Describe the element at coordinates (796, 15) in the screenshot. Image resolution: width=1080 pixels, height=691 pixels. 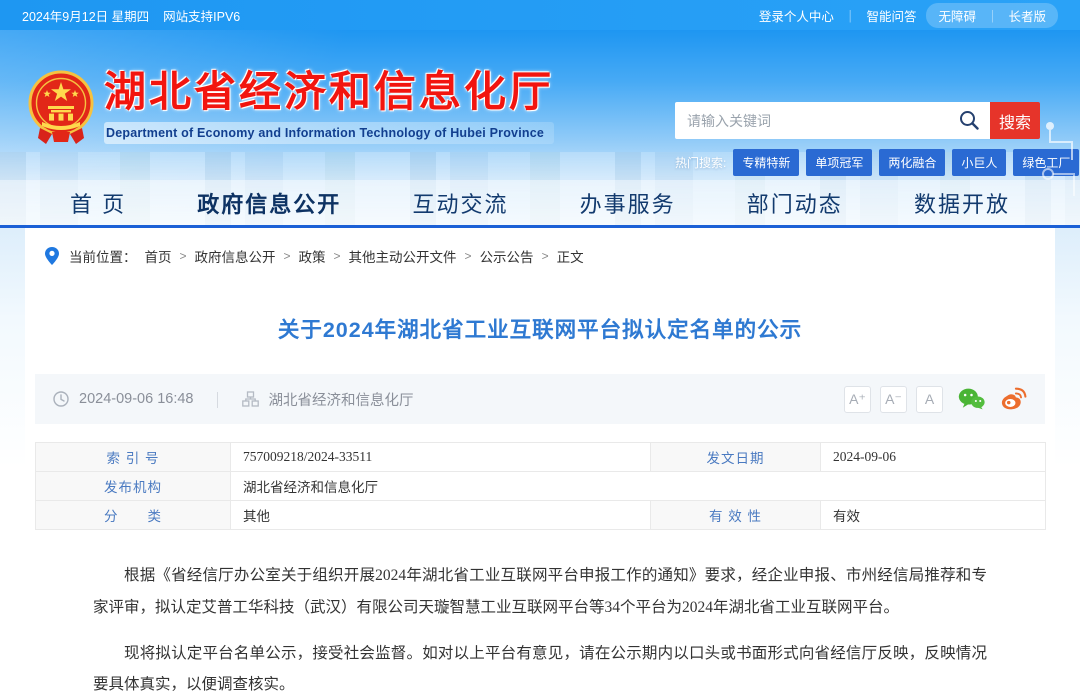
I see `login-personal-center-link: 登录个人中心` at that location.